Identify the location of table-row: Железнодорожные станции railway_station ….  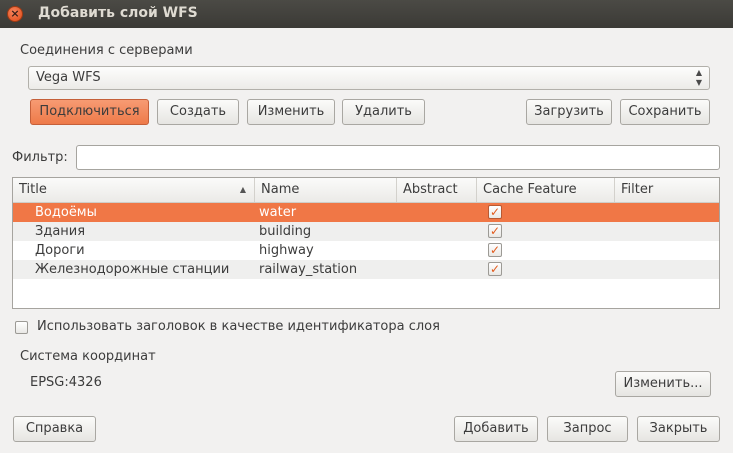
(366, 269).